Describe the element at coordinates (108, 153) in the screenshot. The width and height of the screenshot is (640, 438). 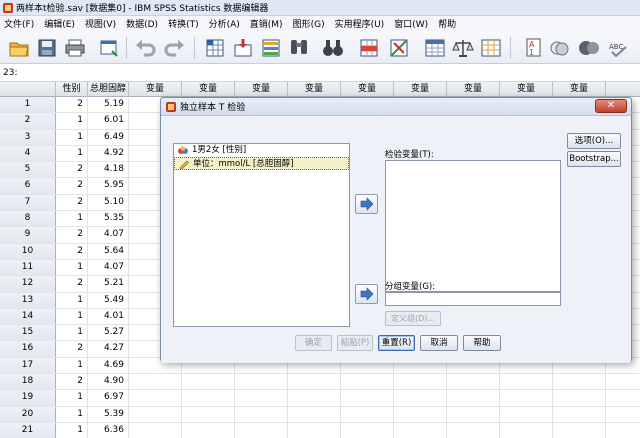
I see `data-cell-cholesterol: 4.92` at that location.